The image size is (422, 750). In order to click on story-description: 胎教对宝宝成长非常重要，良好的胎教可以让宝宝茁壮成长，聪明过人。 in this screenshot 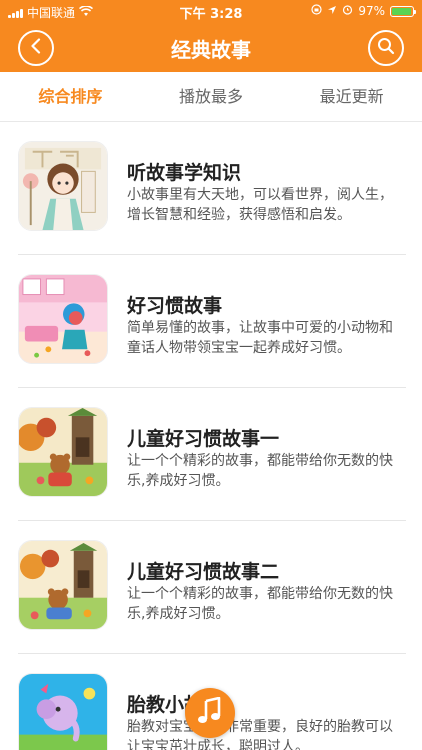, I will do `click(260, 734)`.